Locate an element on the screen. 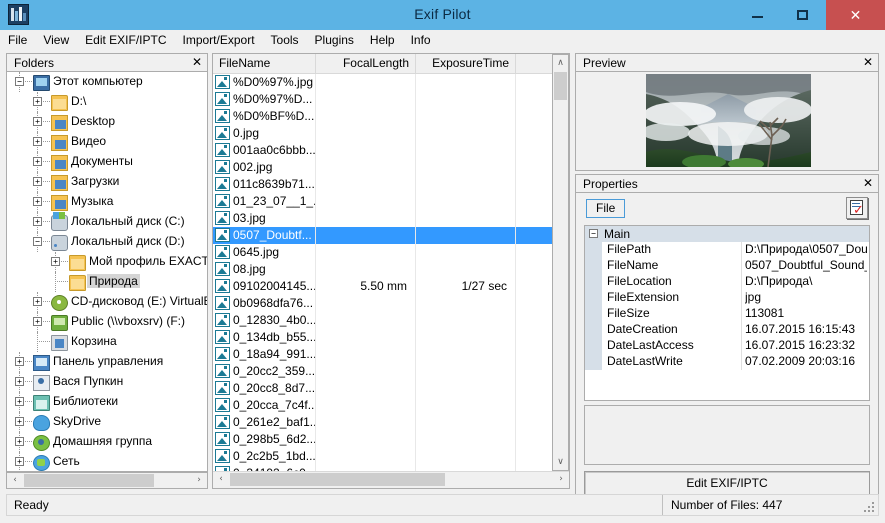 The width and height of the screenshot is (885, 523). file-list-column-header: FocalLength is located at coordinates (366, 63).